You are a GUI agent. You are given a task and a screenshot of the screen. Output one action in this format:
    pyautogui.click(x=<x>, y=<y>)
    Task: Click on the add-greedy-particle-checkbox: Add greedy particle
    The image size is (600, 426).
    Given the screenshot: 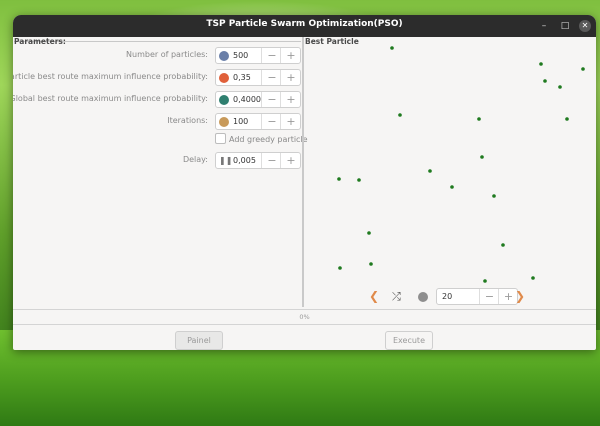 What is the action you would take?
    pyautogui.click(x=261, y=138)
    